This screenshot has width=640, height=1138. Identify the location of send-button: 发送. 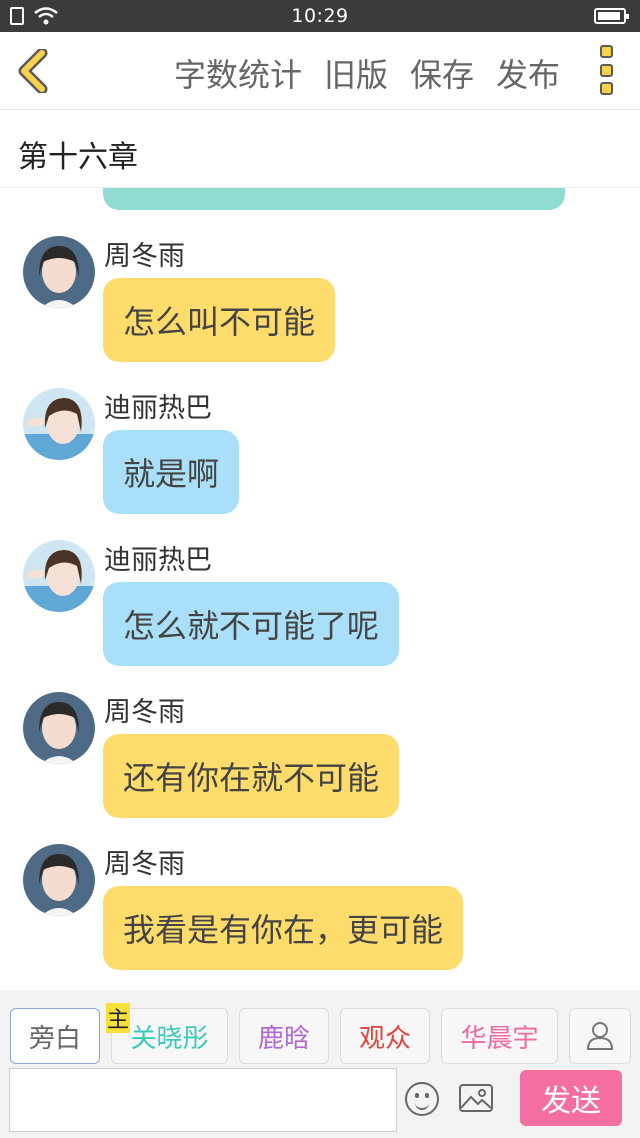
(571, 1098).